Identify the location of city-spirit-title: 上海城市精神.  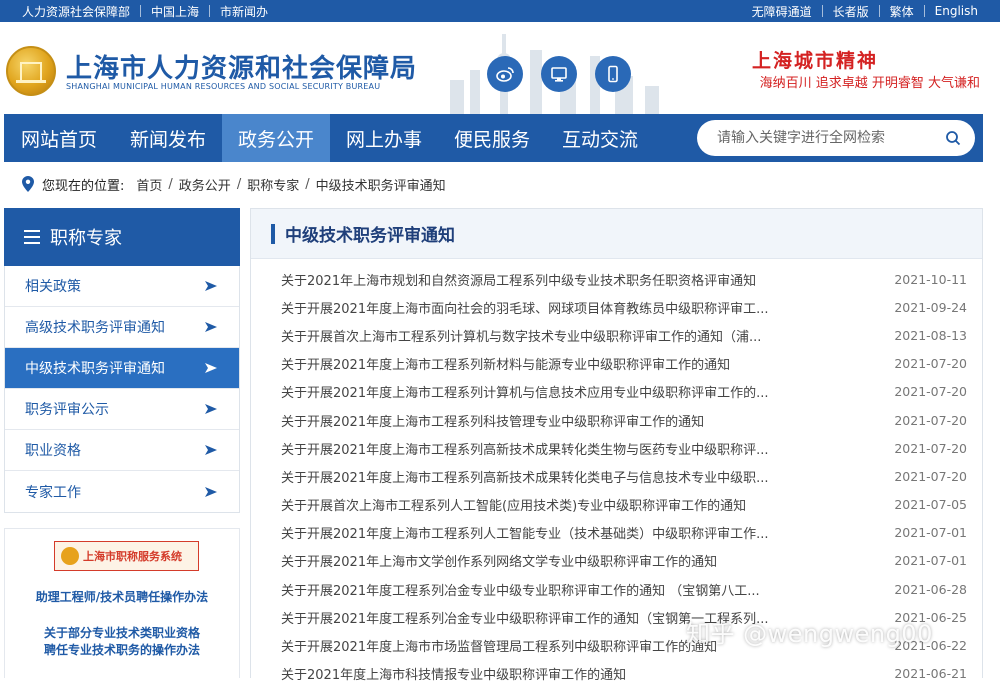
(814, 61).